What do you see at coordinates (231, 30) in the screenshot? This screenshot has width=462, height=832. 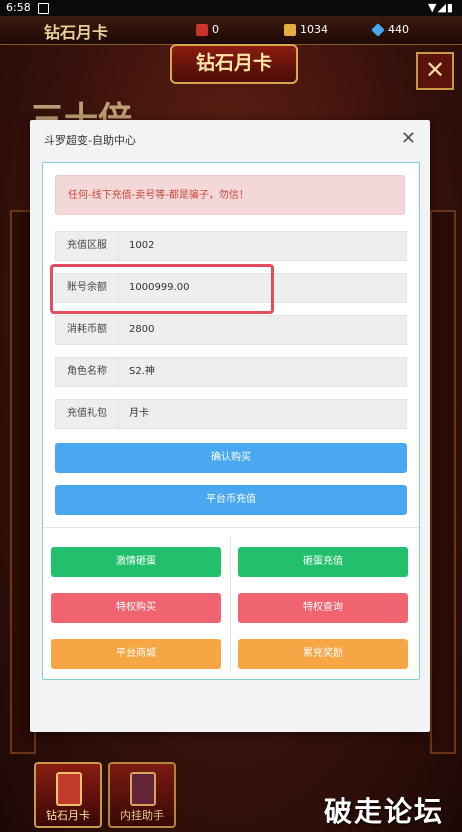 I see `game-top-bar: 钻石月卡 0 1034 440` at bounding box center [231, 30].